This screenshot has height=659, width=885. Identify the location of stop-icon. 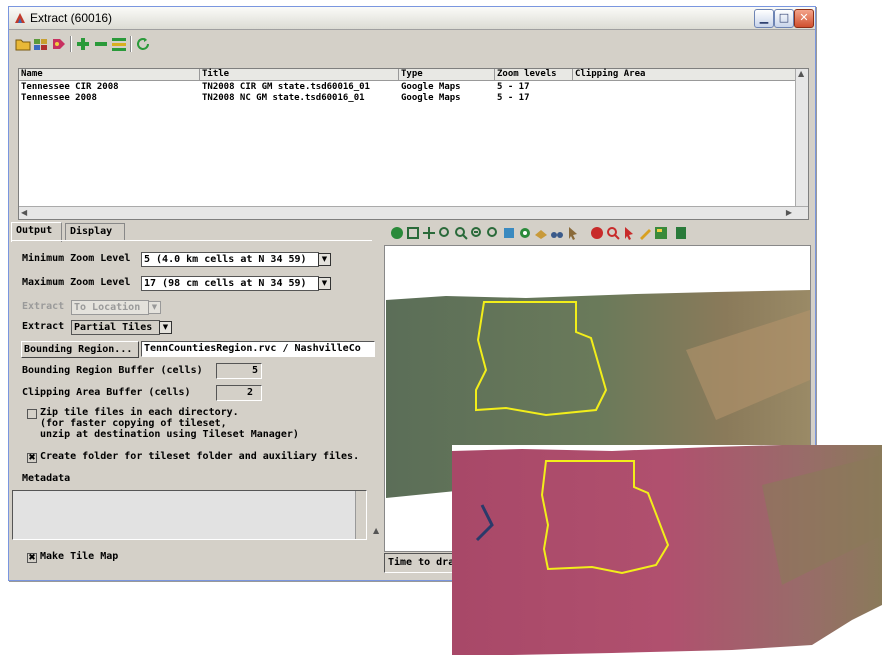
(597, 233).